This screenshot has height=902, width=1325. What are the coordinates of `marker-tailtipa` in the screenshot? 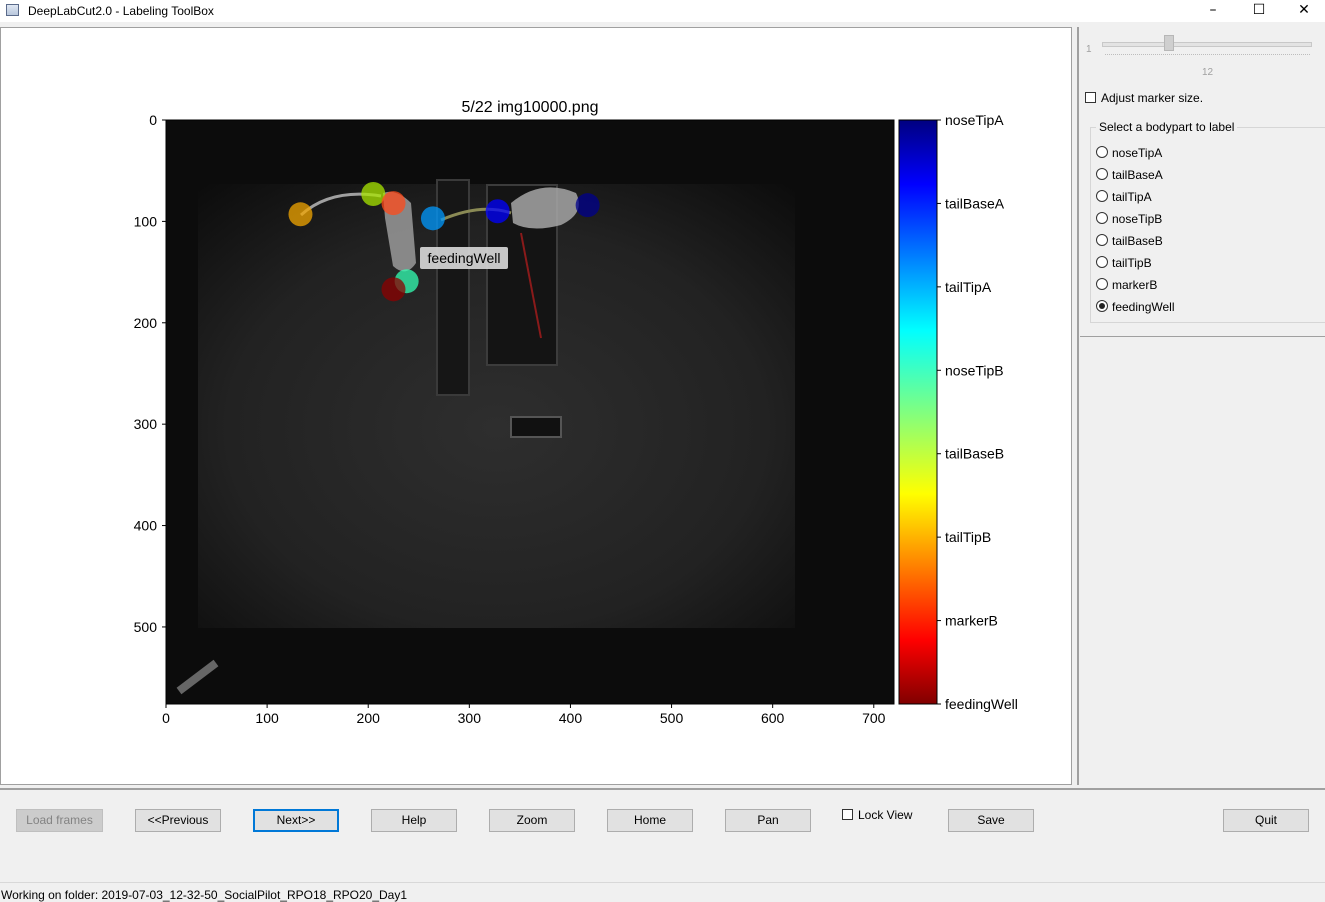 It's located at (432, 218).